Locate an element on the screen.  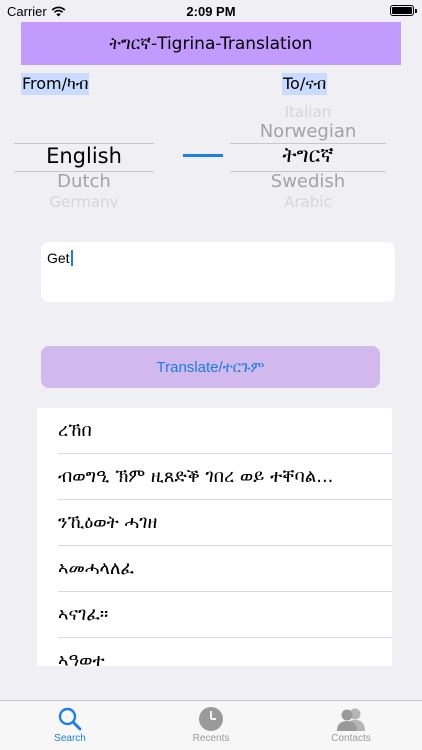
to-language-picker: Italian Norwegian ትግርኛ Swedish Arabic is located at coordinates (308, 154).